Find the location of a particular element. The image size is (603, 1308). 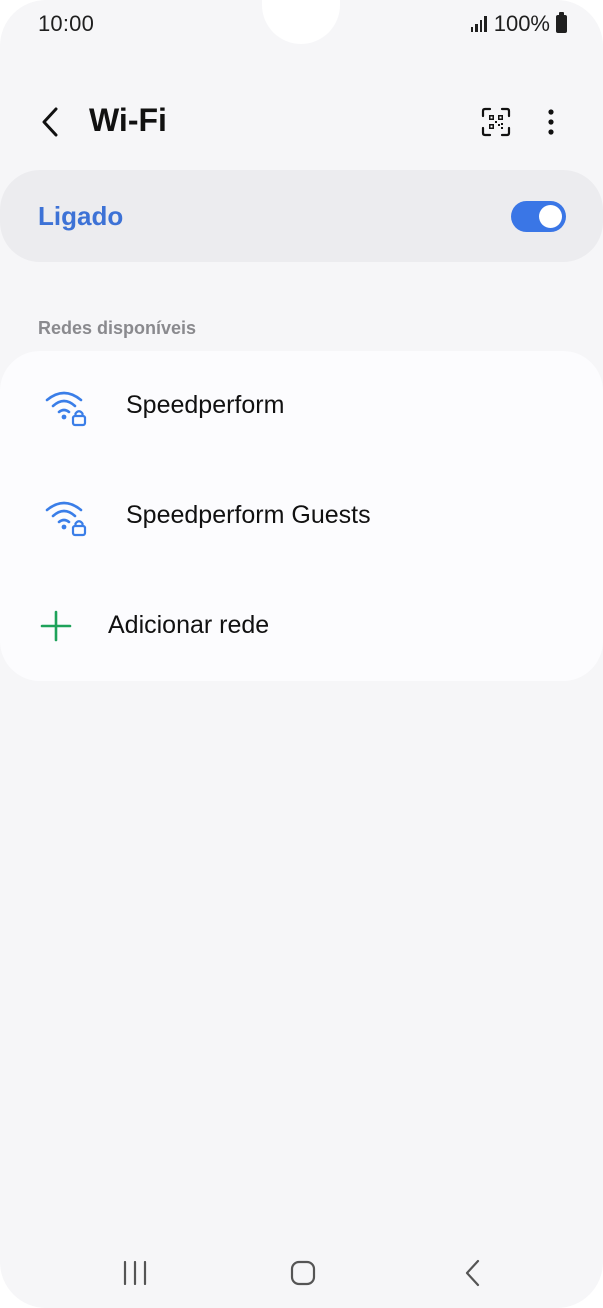

chevron-left-icon is located at coordinates (50, 122).